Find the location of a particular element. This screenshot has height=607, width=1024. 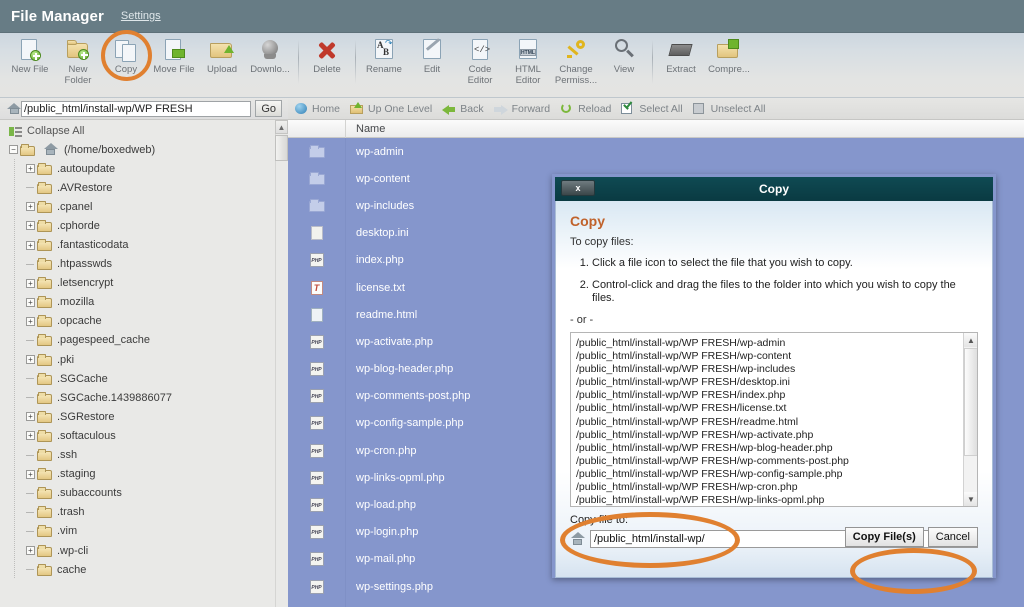

tree-node: + .fantasticodata is located at coordinates (144, 244).